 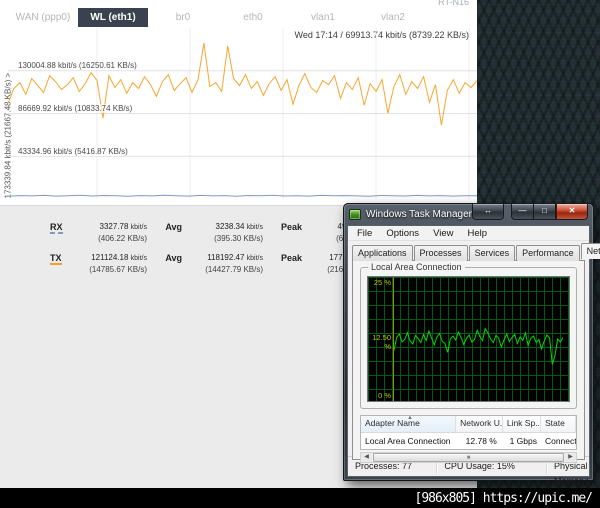 I want to click on tab-br0: br0, so click(x=183, y=17).